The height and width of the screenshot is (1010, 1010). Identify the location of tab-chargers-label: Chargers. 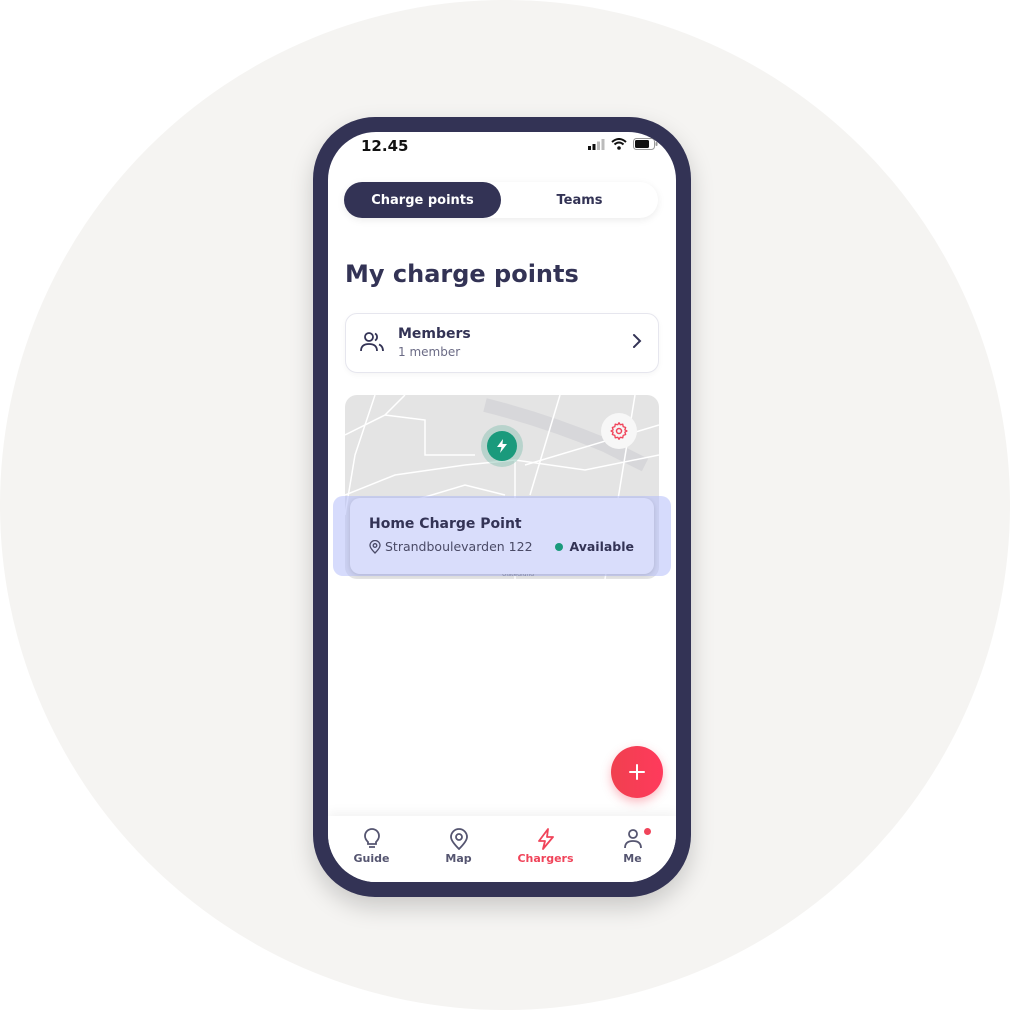
(545, 858).